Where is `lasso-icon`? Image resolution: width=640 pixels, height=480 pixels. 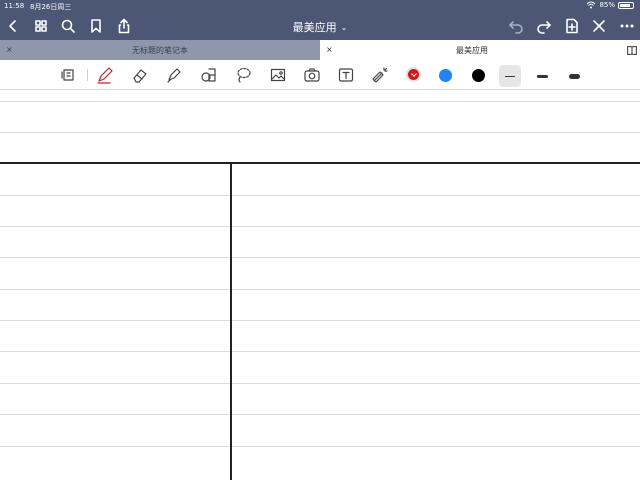
lasso-icon is located at coordinates (244, 75).